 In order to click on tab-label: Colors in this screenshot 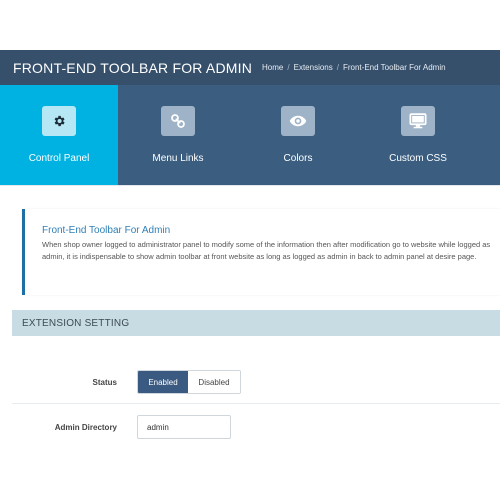, I will do `click(298, 158)`.